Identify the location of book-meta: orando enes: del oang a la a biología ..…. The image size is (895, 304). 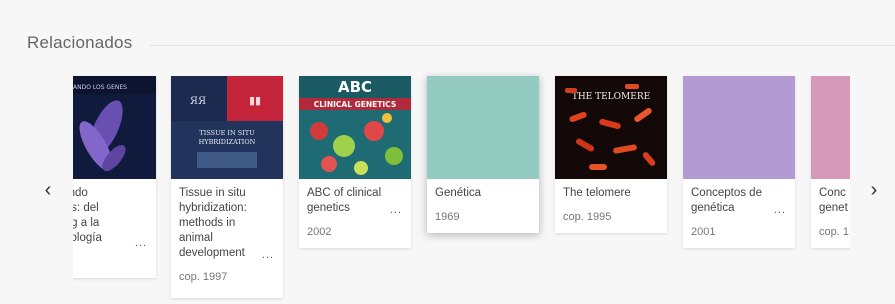
(114, 216).